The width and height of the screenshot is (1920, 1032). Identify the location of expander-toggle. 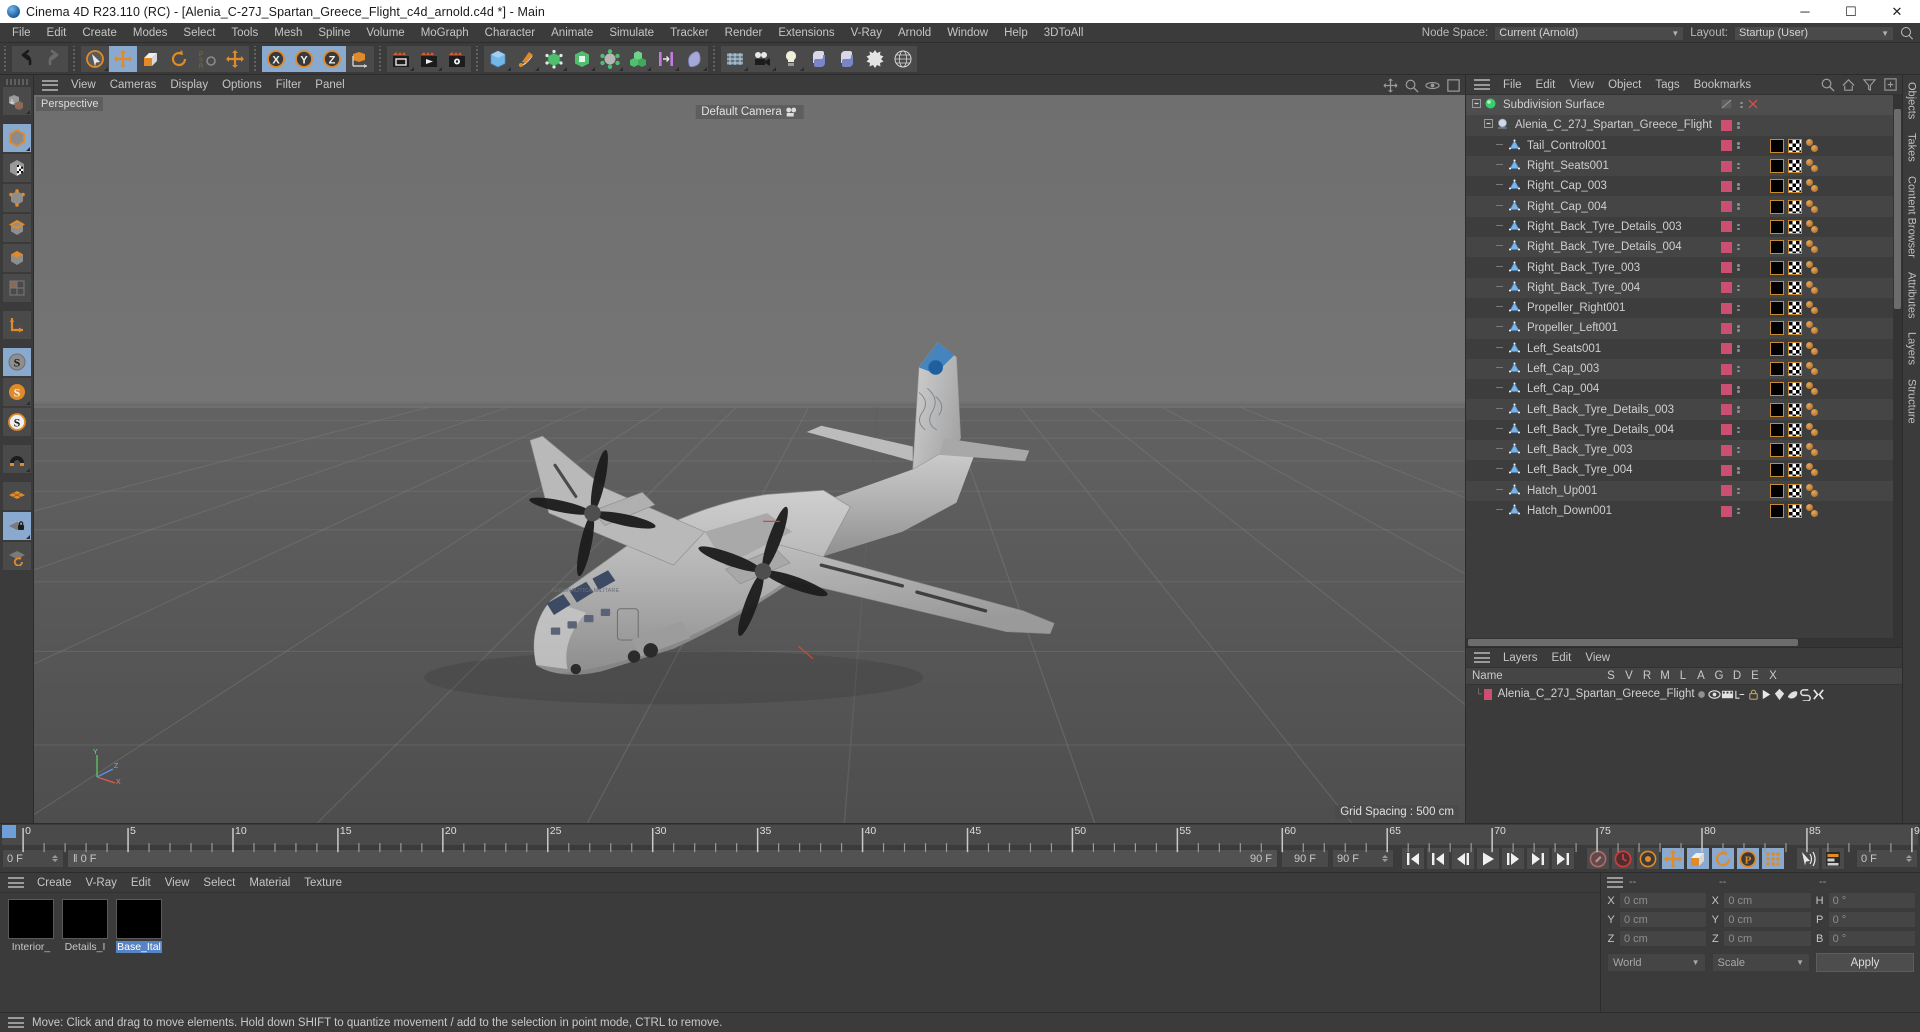
(1488, 125).